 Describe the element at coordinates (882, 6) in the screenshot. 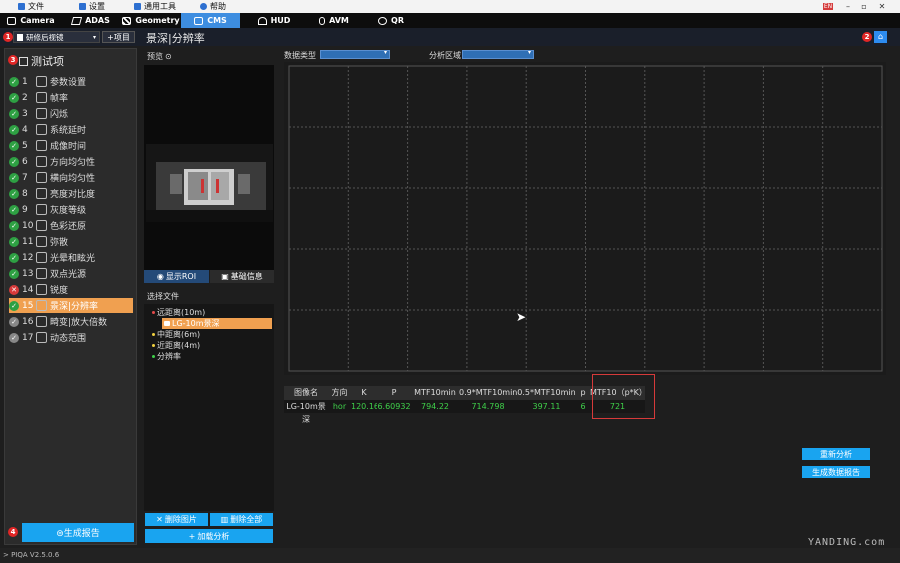

I see `close-button: ✕` at that location.